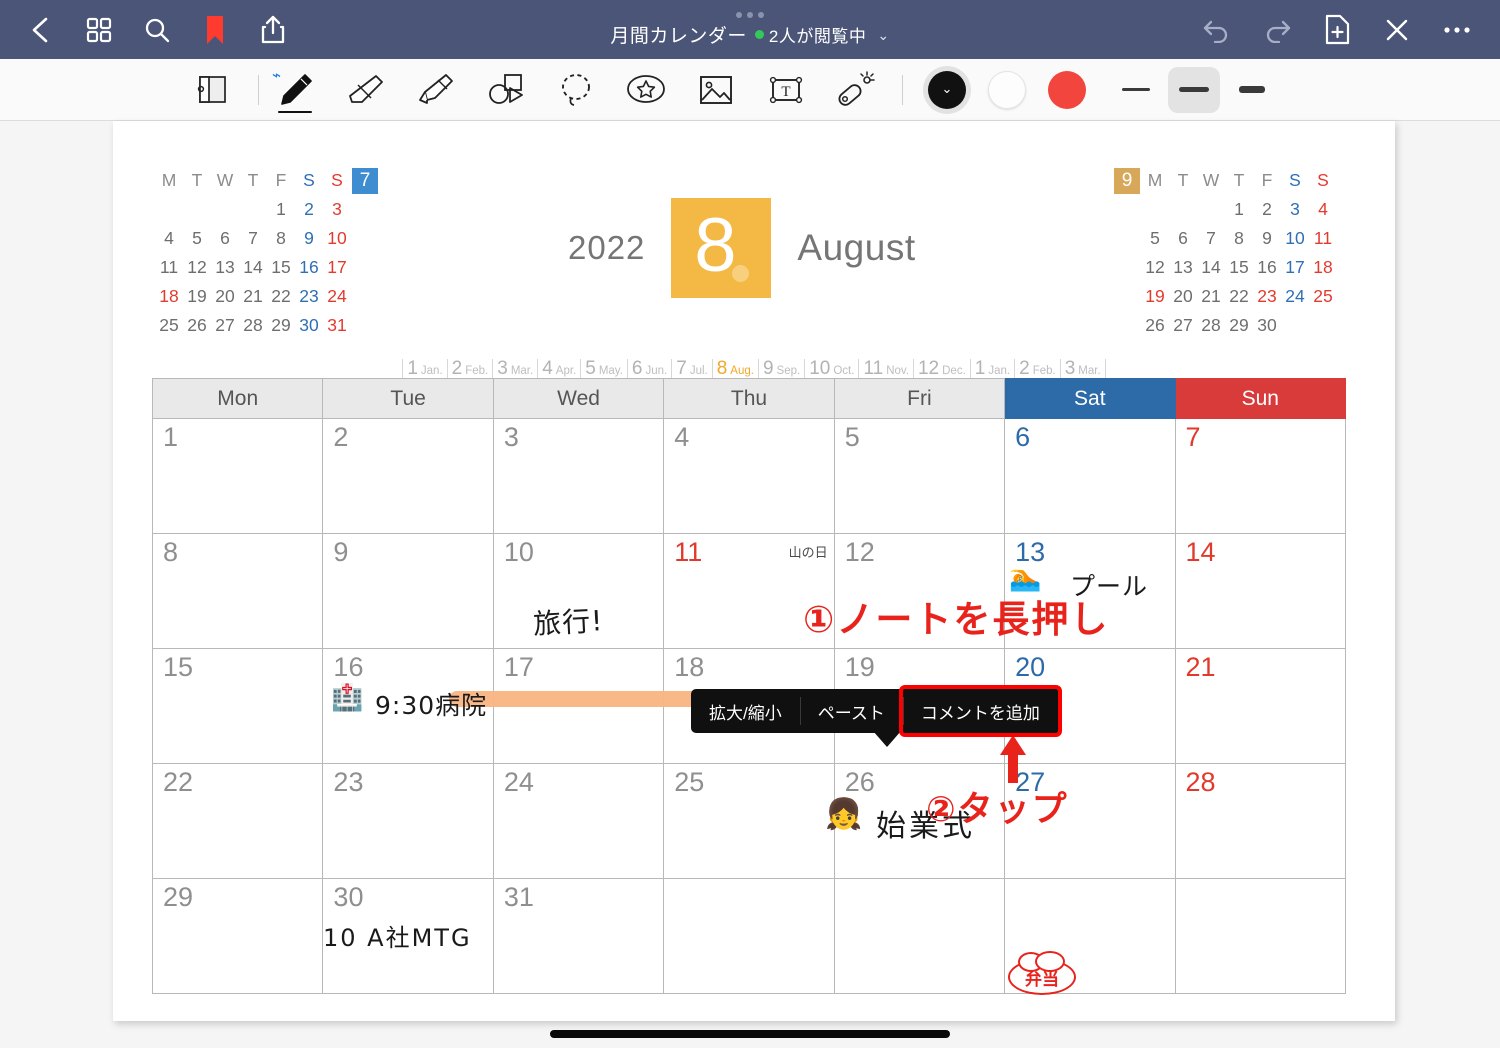 The height and width of the screenshot is (1048, 1500). Describe the element at coordinates (253, 325) in the screenshot. I see `mini-calendar-day: 28` at that location.